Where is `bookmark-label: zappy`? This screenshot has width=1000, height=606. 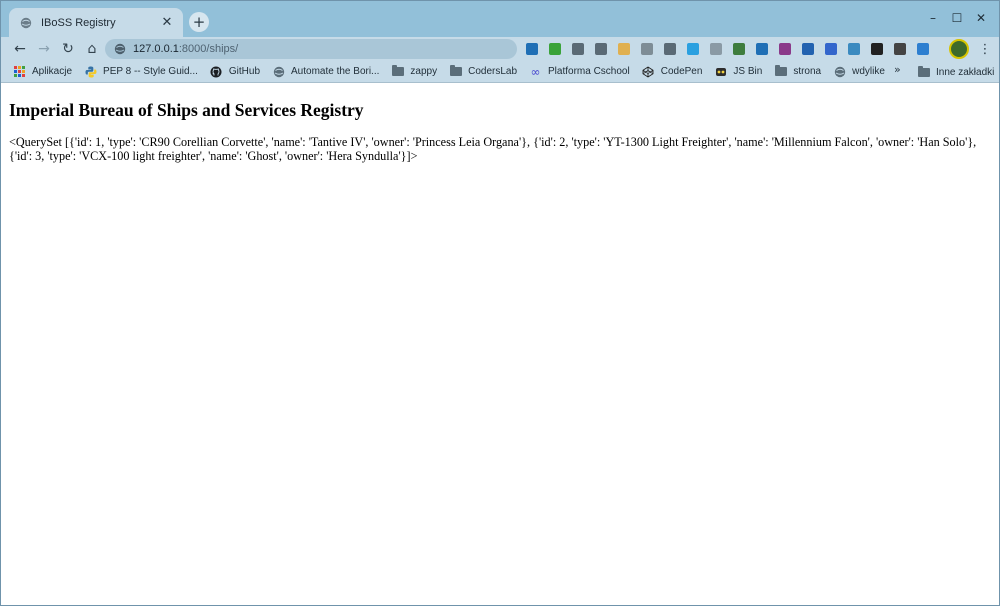 bookmark-label: zappy is located at coordinates (424, 71).